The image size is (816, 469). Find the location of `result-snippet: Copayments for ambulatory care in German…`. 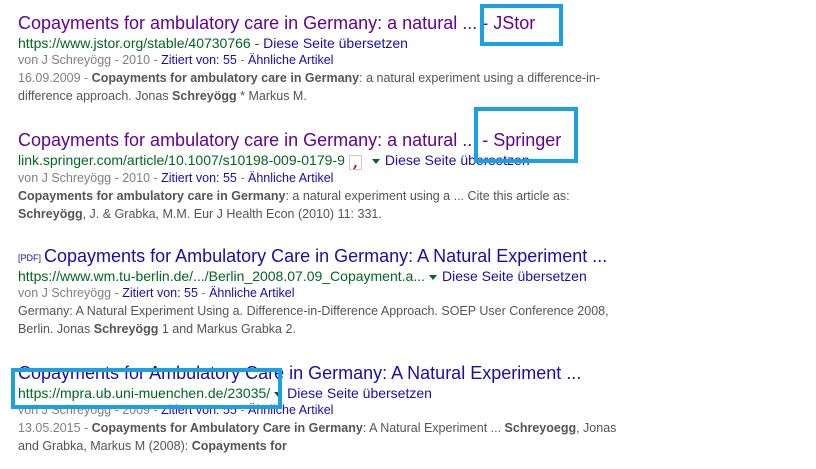

result-snippet: Copayments for ambulatory care in German… is located at coordinates (323, 205).